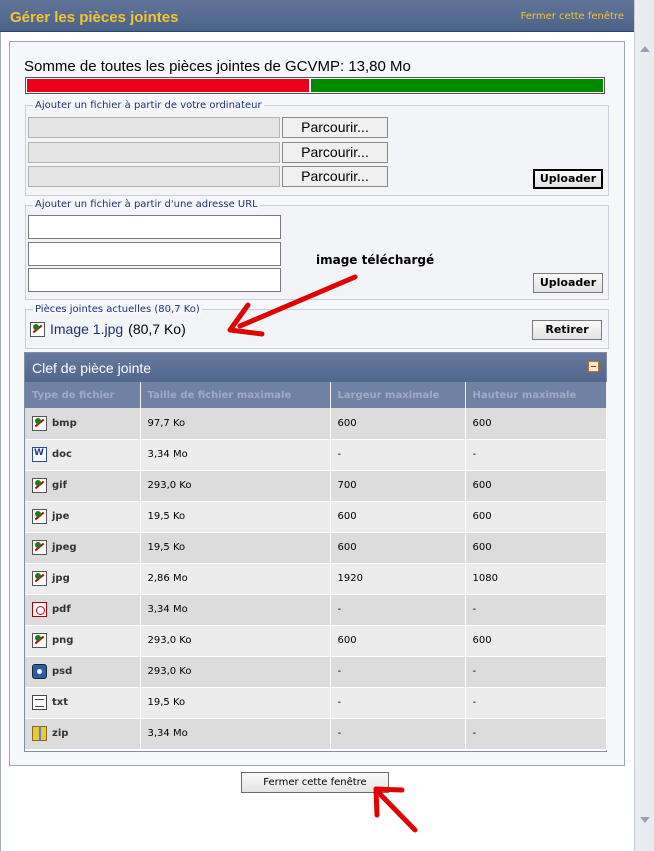 The height and width of the screenshot is (851, 654). Describe the element at coordinates (235, 579) in the screenshot. I see `cell-max-size: 2,86 Mo` at that location.